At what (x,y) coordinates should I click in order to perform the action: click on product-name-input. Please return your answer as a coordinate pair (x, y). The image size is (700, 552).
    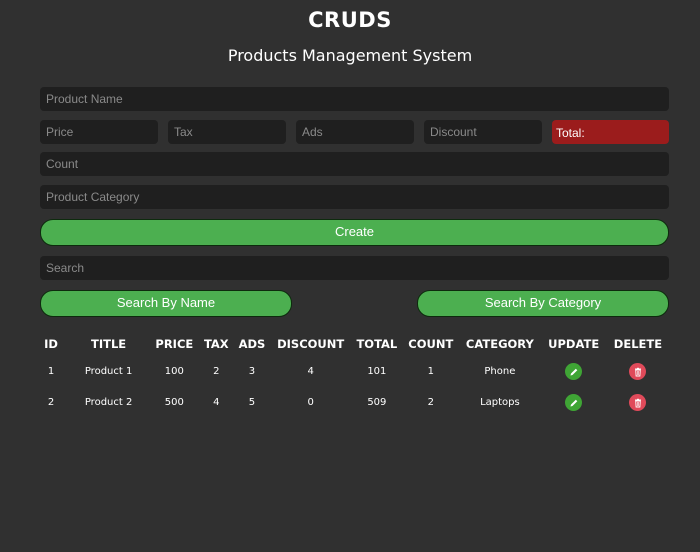
    Looking at the image, I should click on (354, 99).